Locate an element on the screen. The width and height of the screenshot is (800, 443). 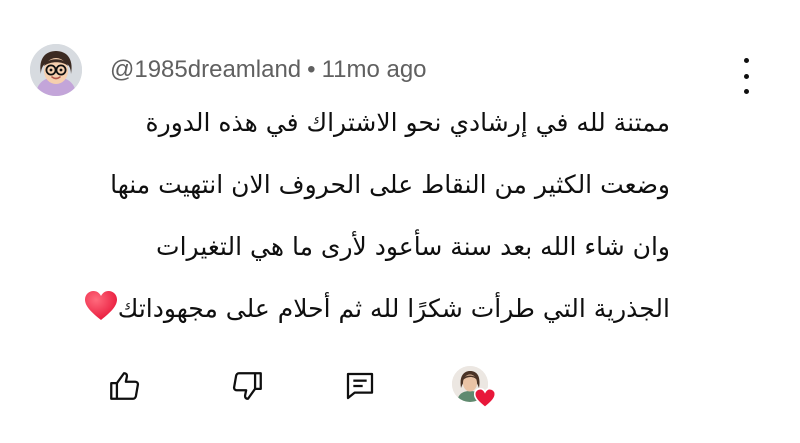
avatar-illustration-icon is located at coordinates (56, 70).